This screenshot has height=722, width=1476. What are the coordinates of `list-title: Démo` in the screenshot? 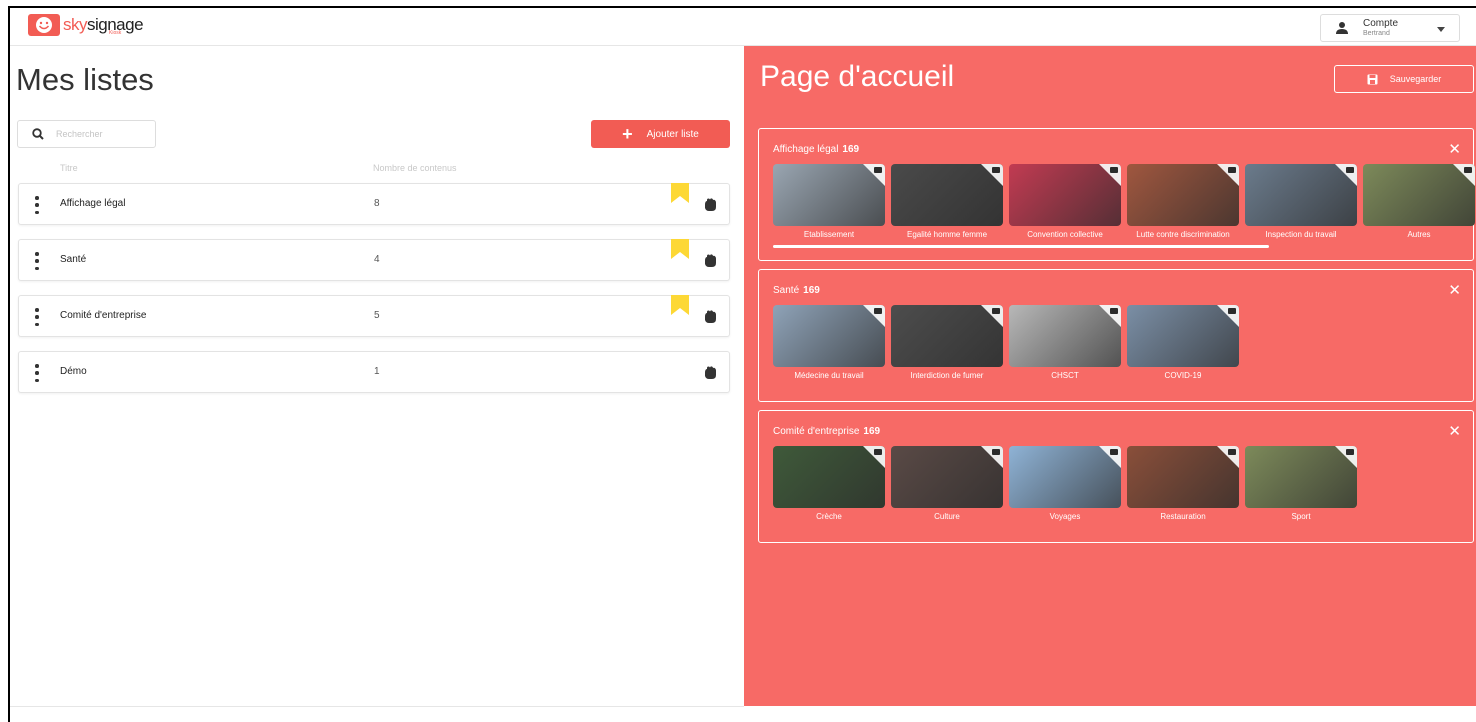 It's located at (73, 371).